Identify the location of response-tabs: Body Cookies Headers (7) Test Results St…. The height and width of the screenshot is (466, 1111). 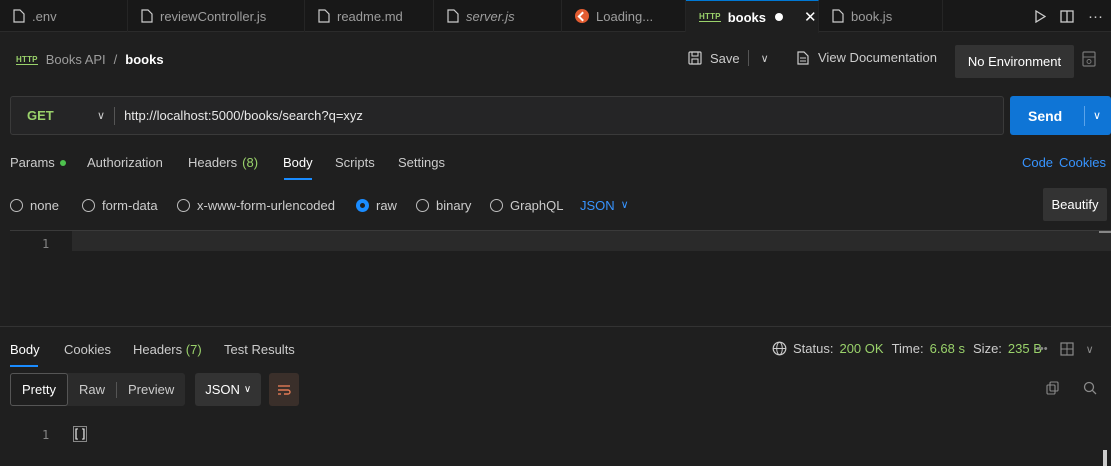
(555, 348).